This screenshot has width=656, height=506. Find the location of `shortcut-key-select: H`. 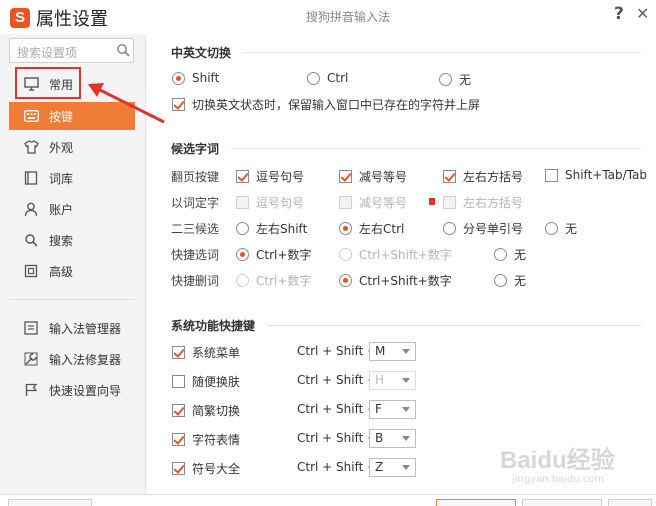

shortcut-key-select: H is located at coordinates (392, 380).